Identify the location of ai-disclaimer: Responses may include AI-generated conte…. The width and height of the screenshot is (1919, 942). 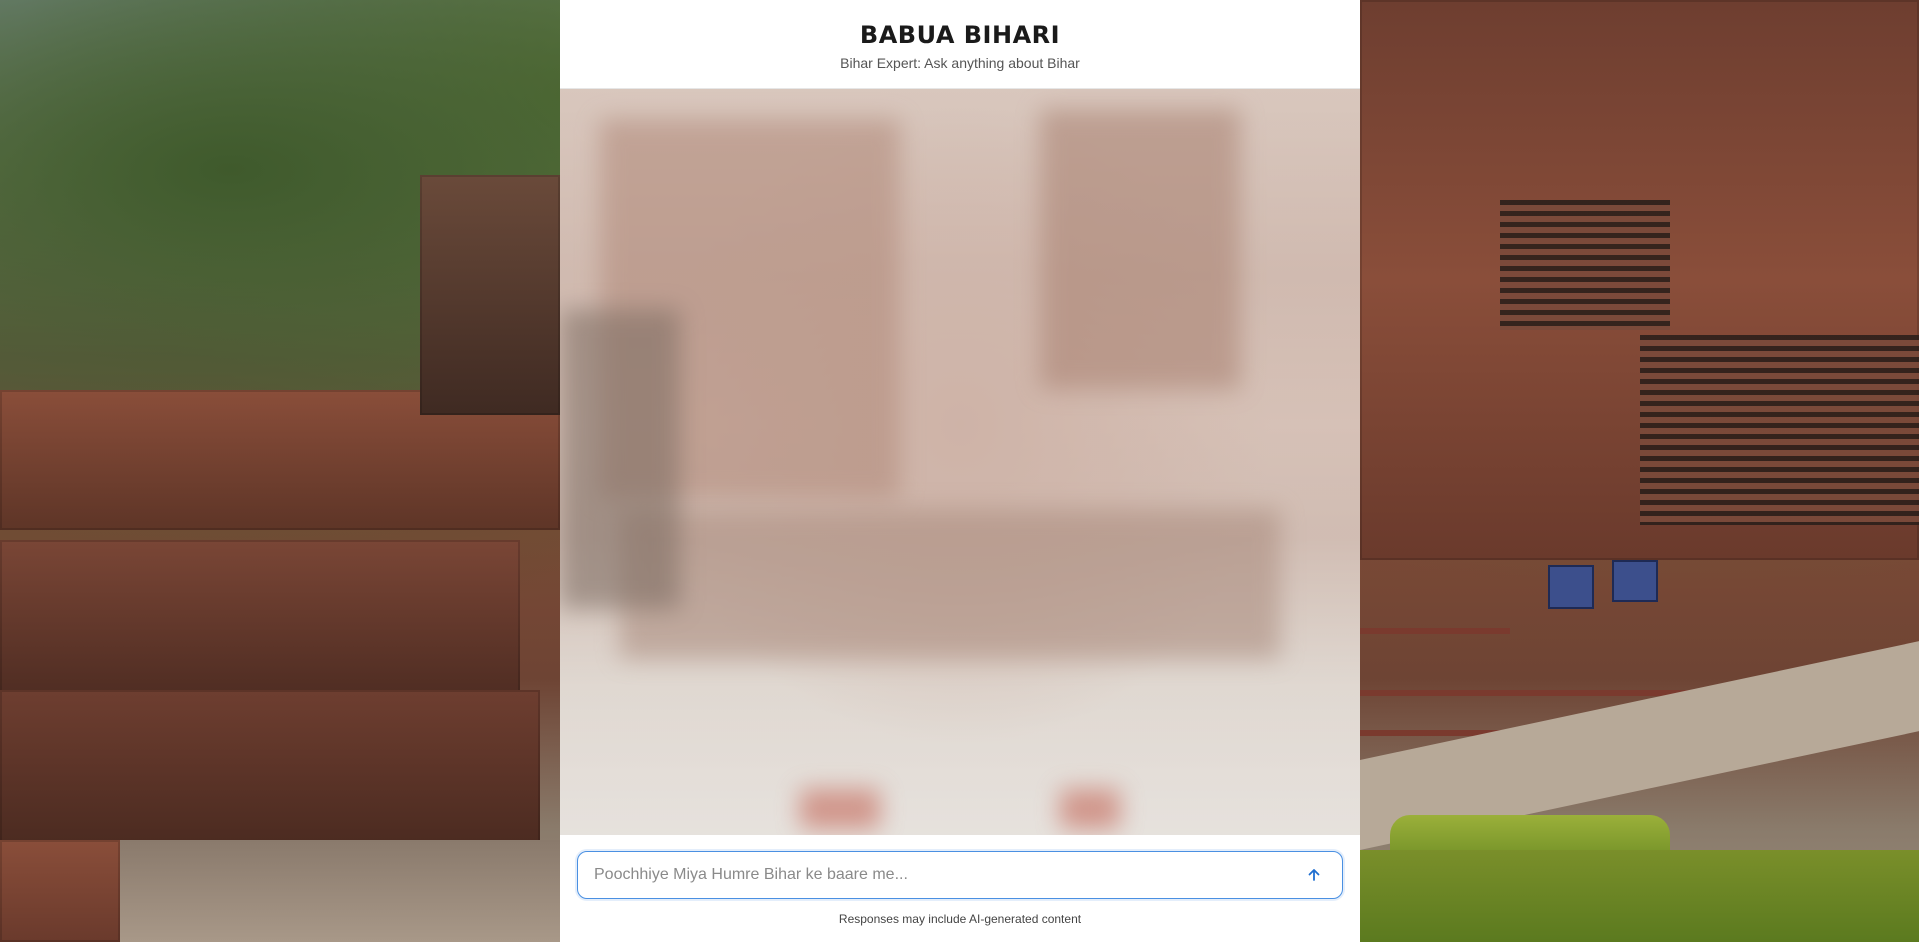
(960, 919).